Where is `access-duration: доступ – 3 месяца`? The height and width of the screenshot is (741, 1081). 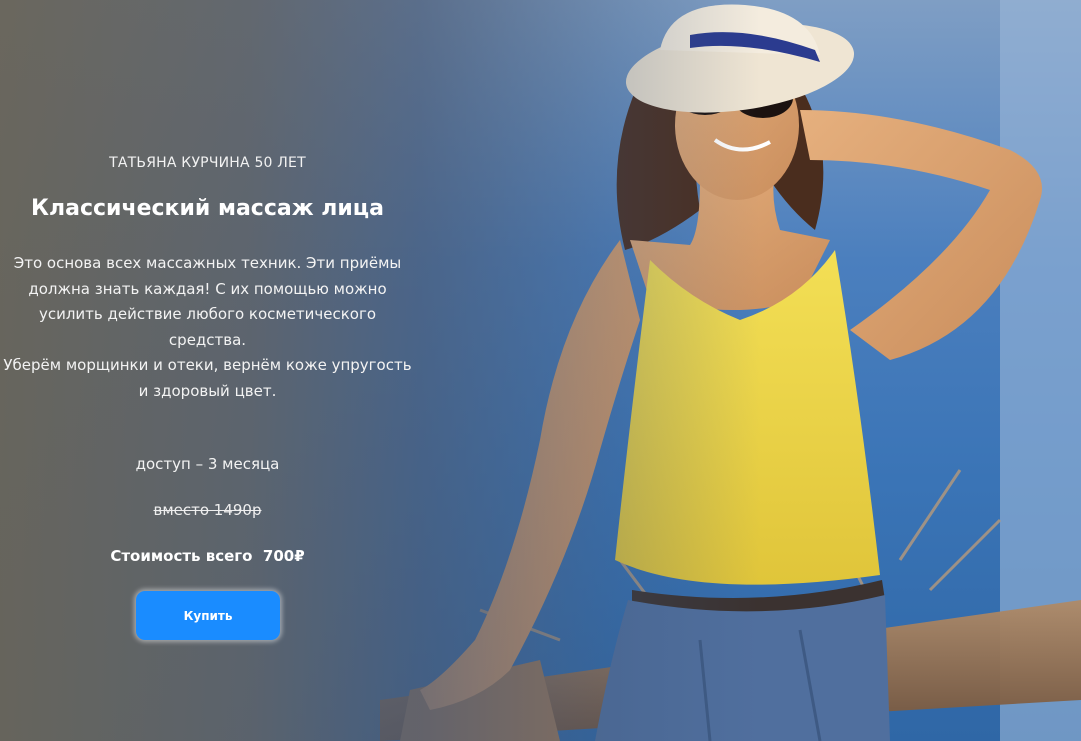 access-duration: доступ – 3 месяца is located at coordinates (207, 464).